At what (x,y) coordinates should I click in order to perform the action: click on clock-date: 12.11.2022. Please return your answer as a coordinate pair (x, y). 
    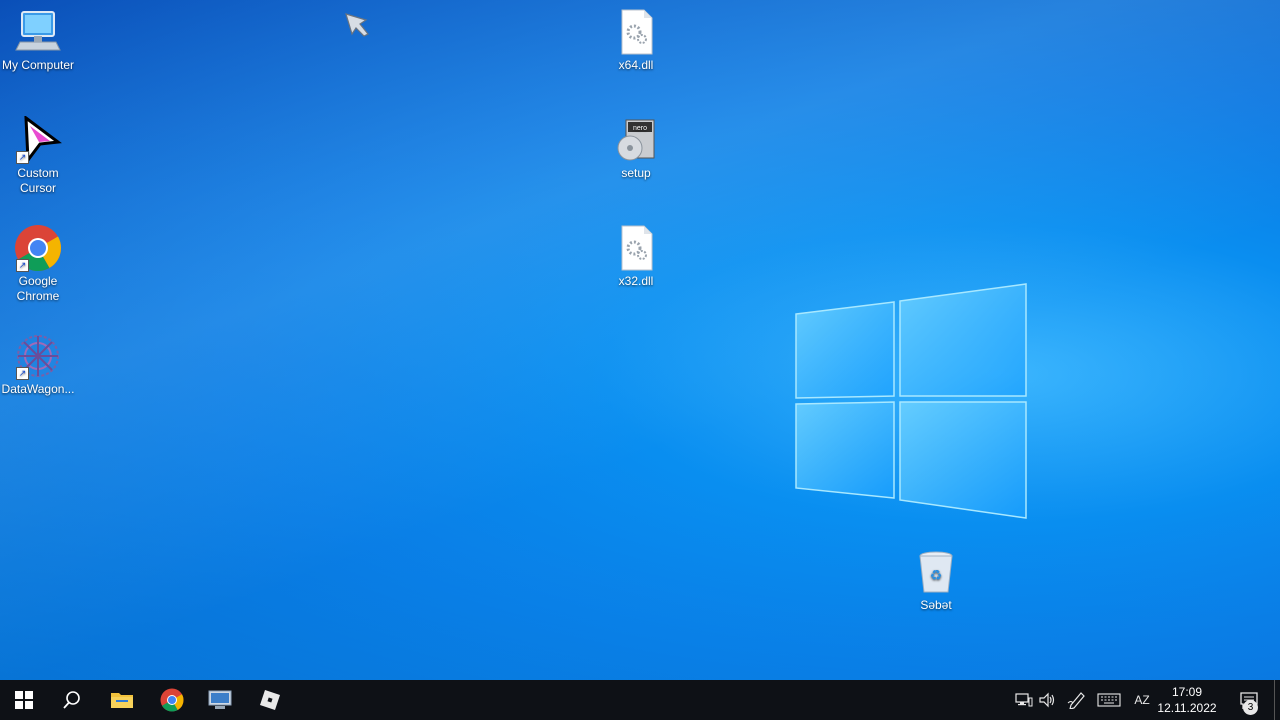
    Looking at the image, I should click on (1187, 708).